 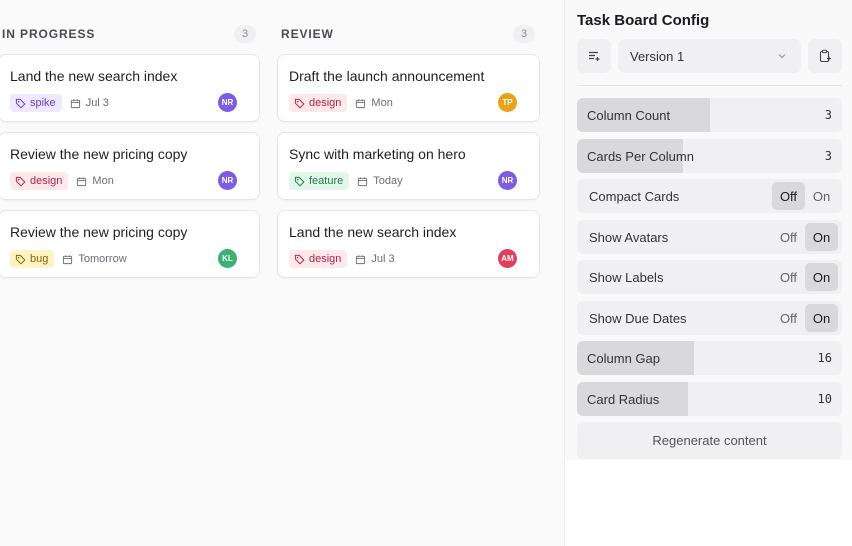 I want to click on column-title: REVIEW, so click(x=307, y=34).